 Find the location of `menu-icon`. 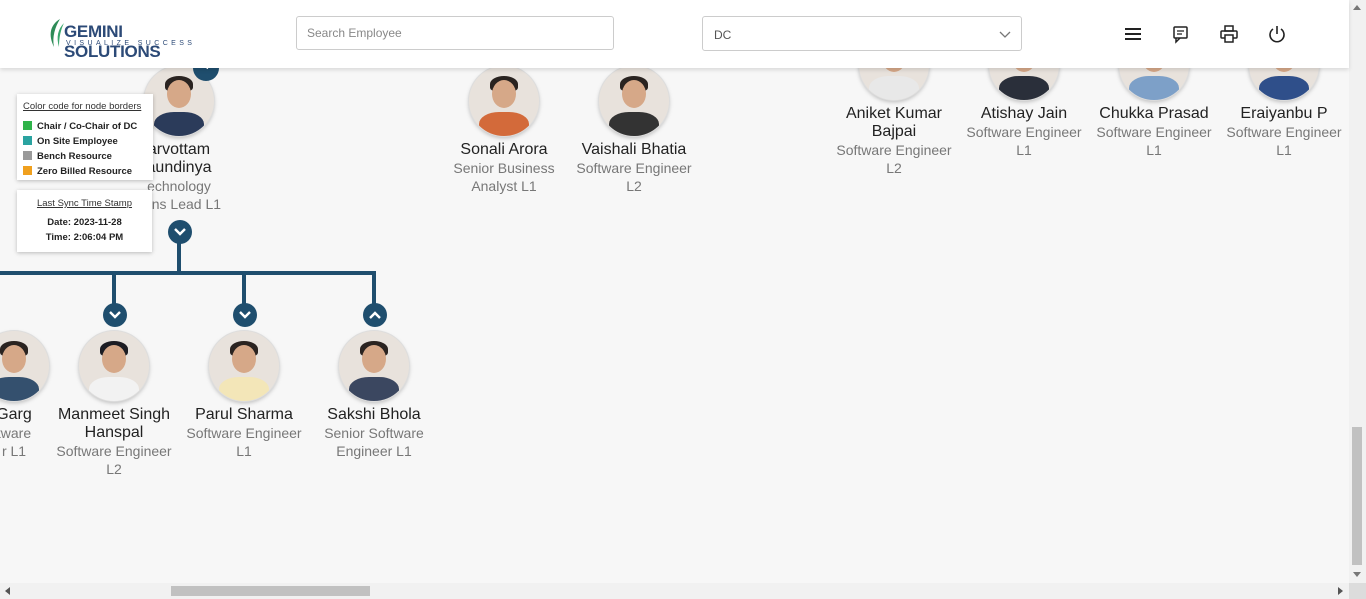

menu-icon is located at coordinates (1133, 34).